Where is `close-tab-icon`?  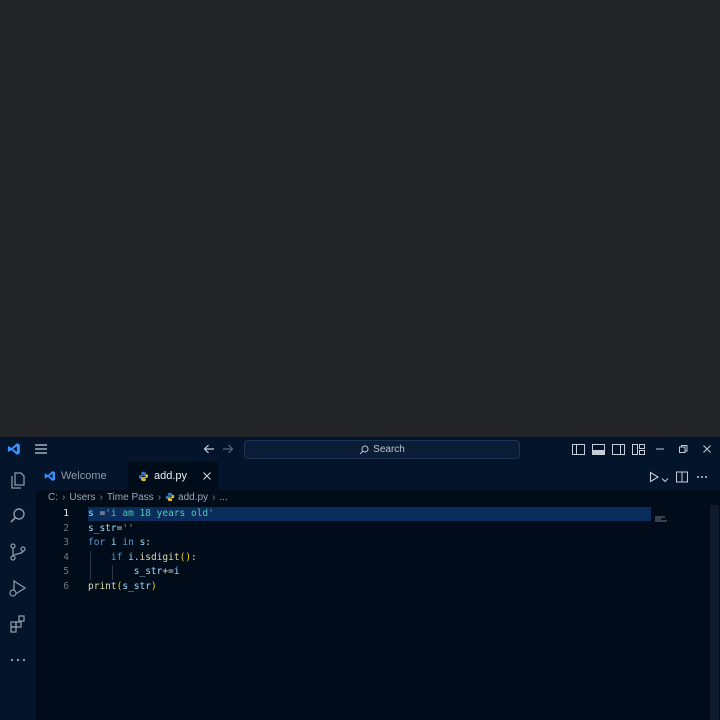
close-tab-icon is located at coordinates (207, 476).